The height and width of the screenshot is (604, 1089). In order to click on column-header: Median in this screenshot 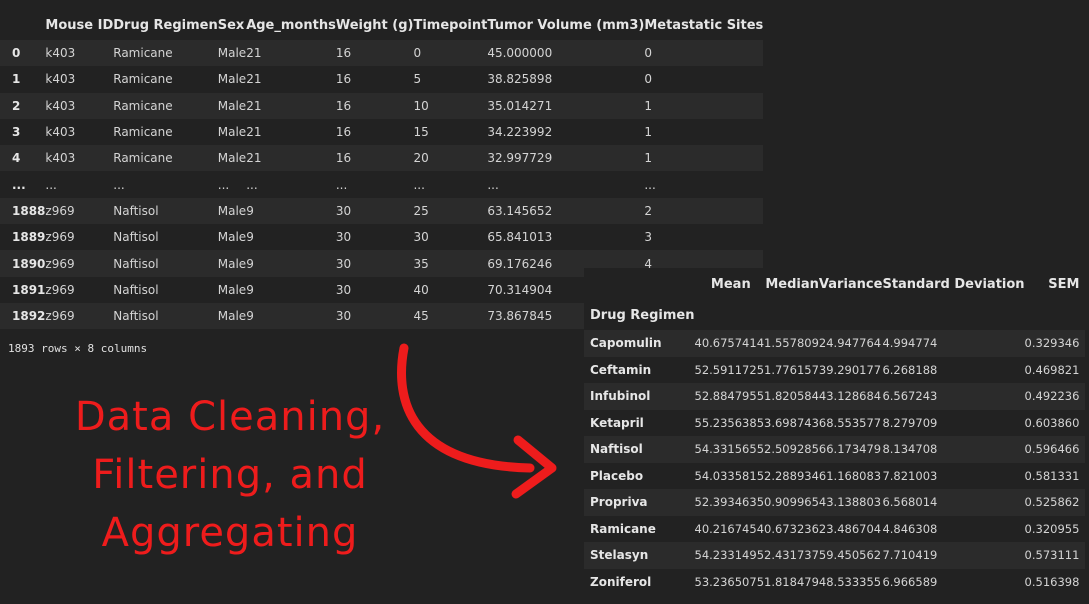, I will do `click(792, 284)`.